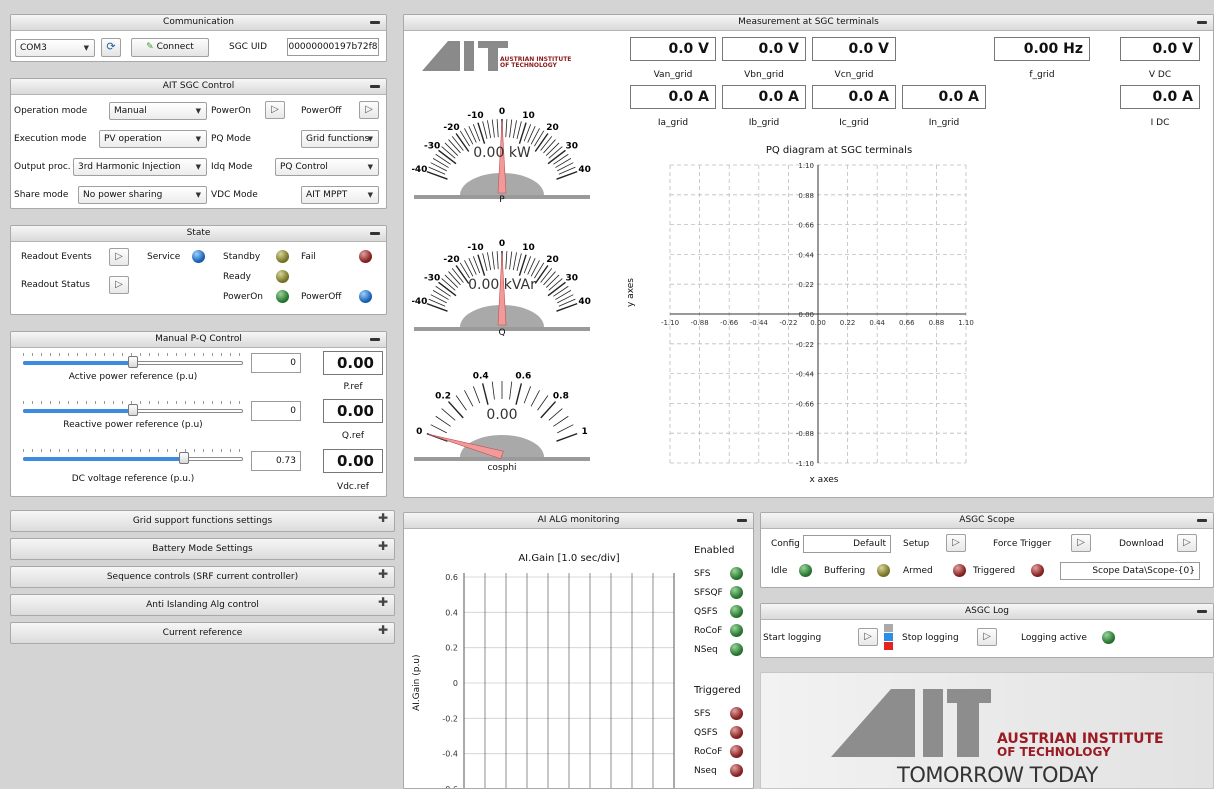 The image size is (1214, 789). Describe the element at coordinates (868, 637) in the screenshot. I see `start-logging-button: ▷` at that location.